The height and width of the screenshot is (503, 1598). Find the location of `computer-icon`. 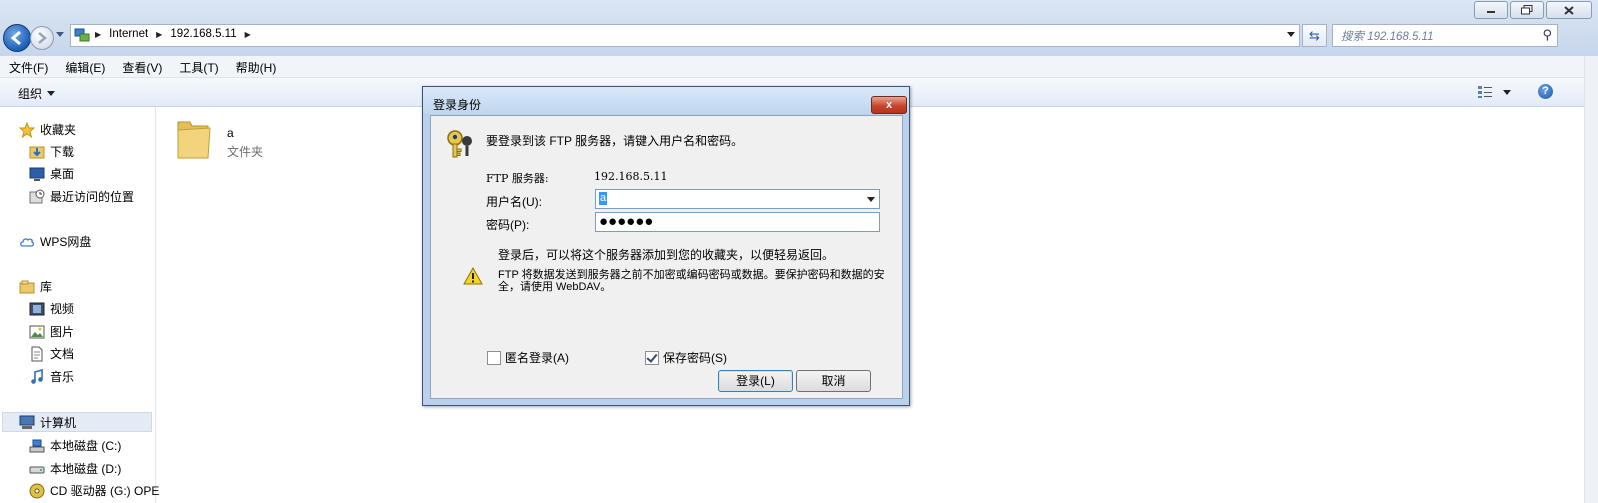

computer-icon is located at coordinates (27, 422).